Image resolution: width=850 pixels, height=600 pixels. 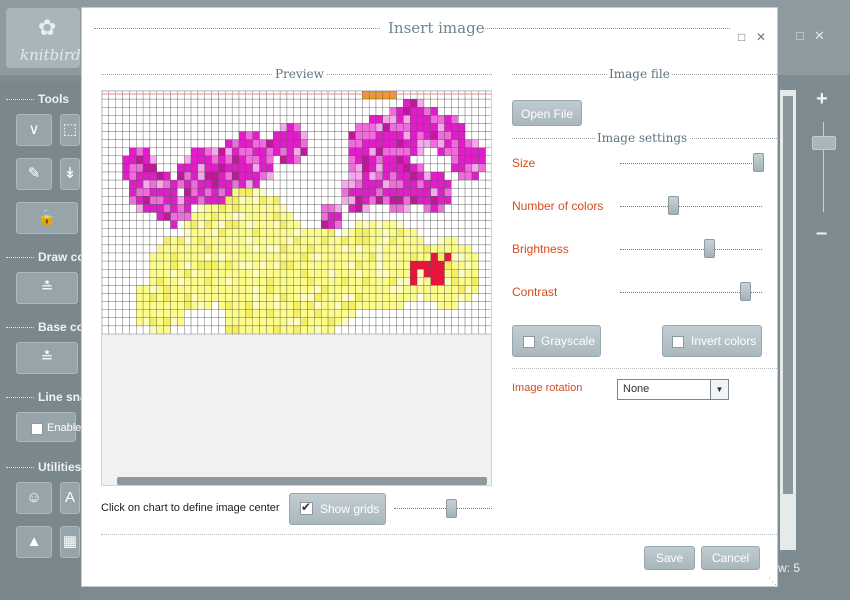 What do you see at coordinates (524, 163) in the screenshot?
I see `size-label: Size` at bounding box center [524, 163].